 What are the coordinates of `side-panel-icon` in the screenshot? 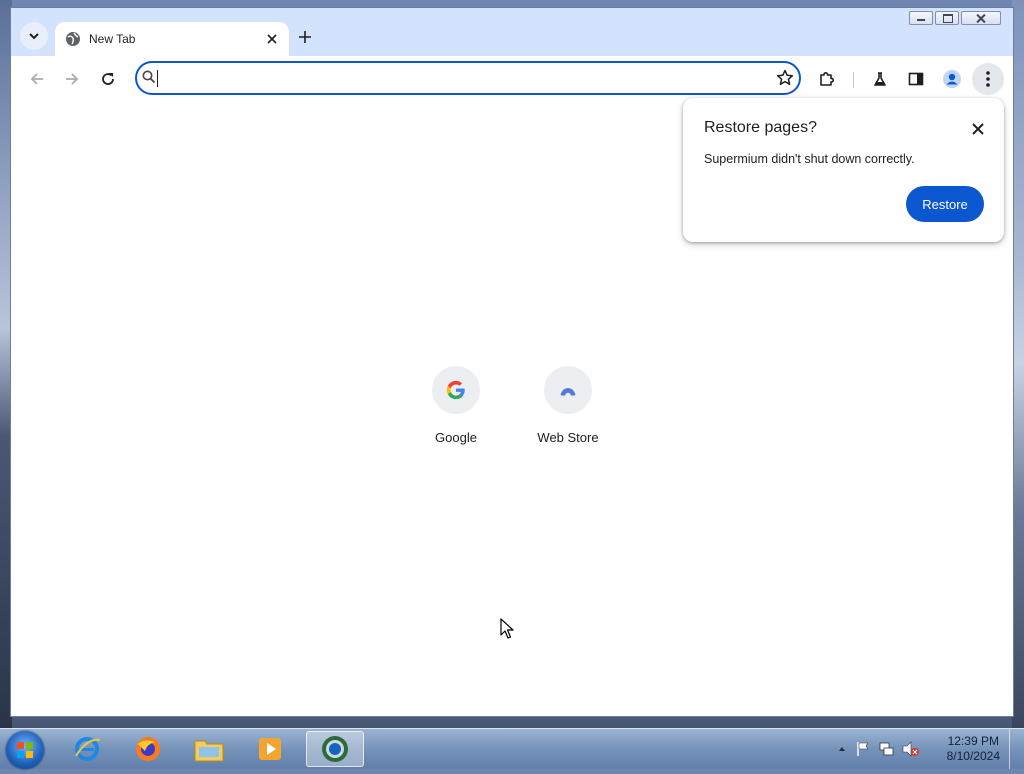 It's located at (916, 79).